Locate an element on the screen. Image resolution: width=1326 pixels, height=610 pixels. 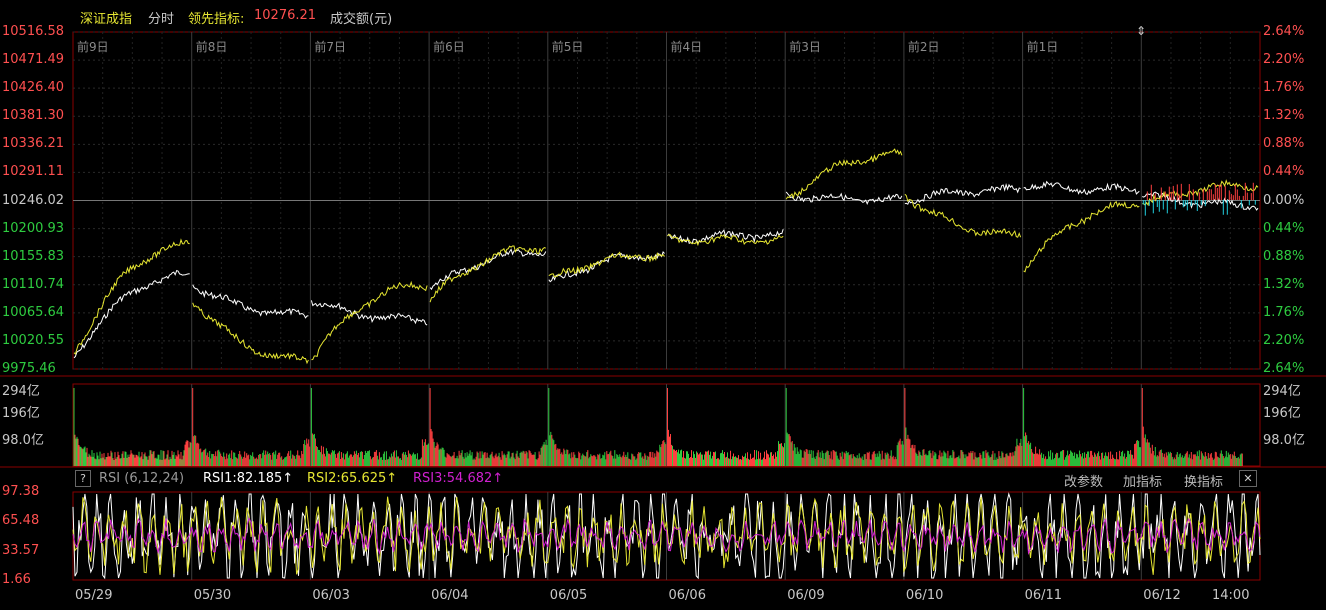
price-label: 10426.40 is located at coordinates (33, 88).